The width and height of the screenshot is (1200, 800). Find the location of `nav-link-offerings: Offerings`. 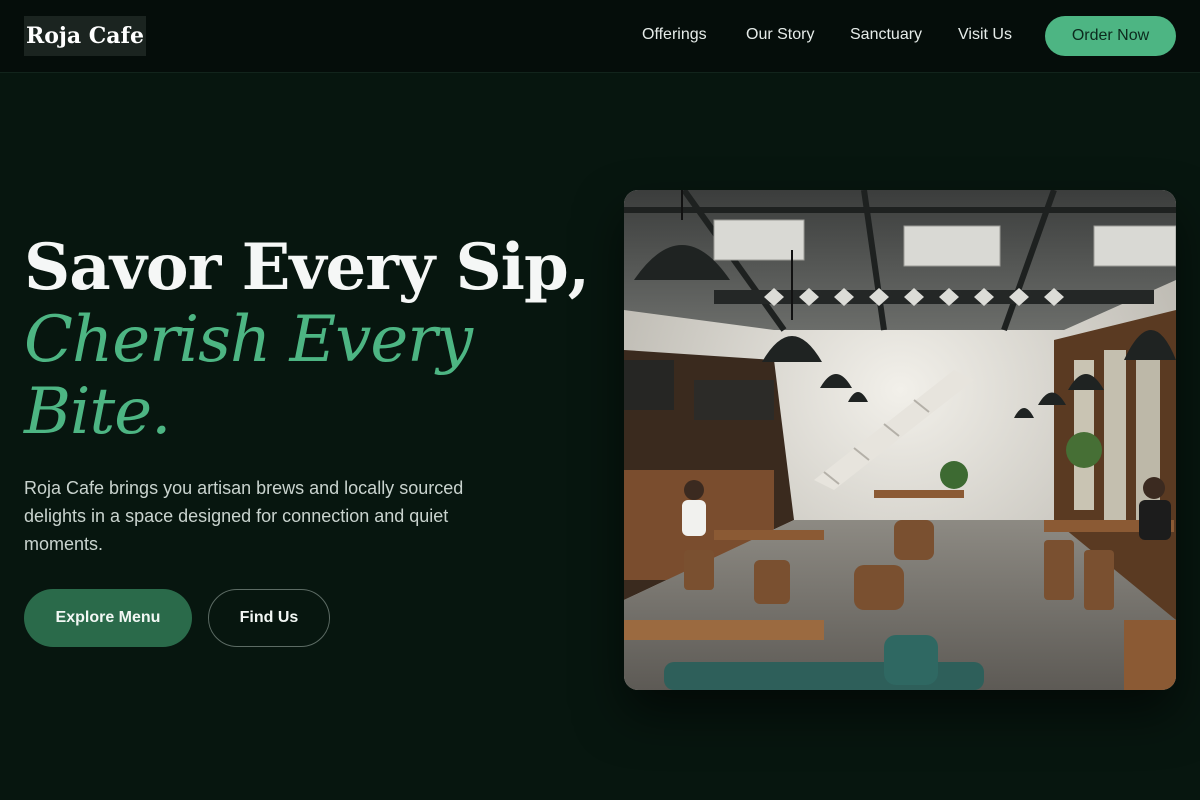

nav-link-offerings: Offerings is located at coordinates (674, 35).